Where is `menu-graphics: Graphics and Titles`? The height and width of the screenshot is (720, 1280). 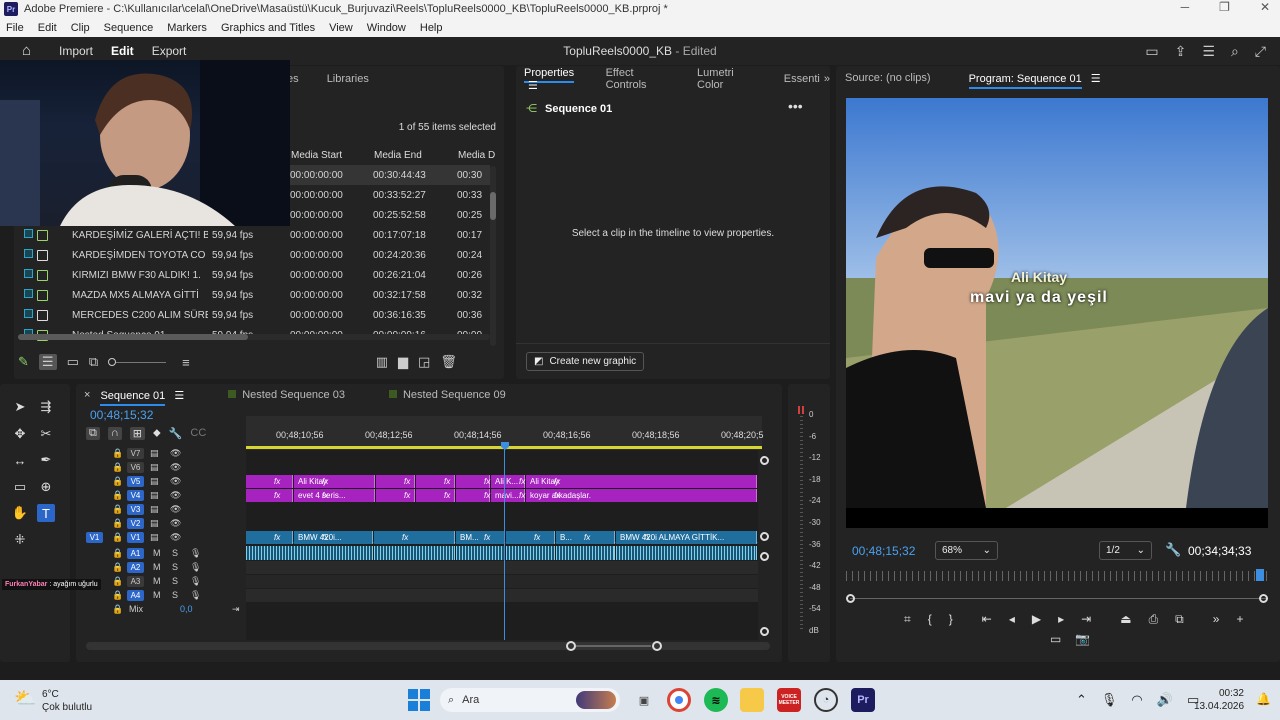 menu-graphics: Graphics and Titles is located at coordinates (268, 28).